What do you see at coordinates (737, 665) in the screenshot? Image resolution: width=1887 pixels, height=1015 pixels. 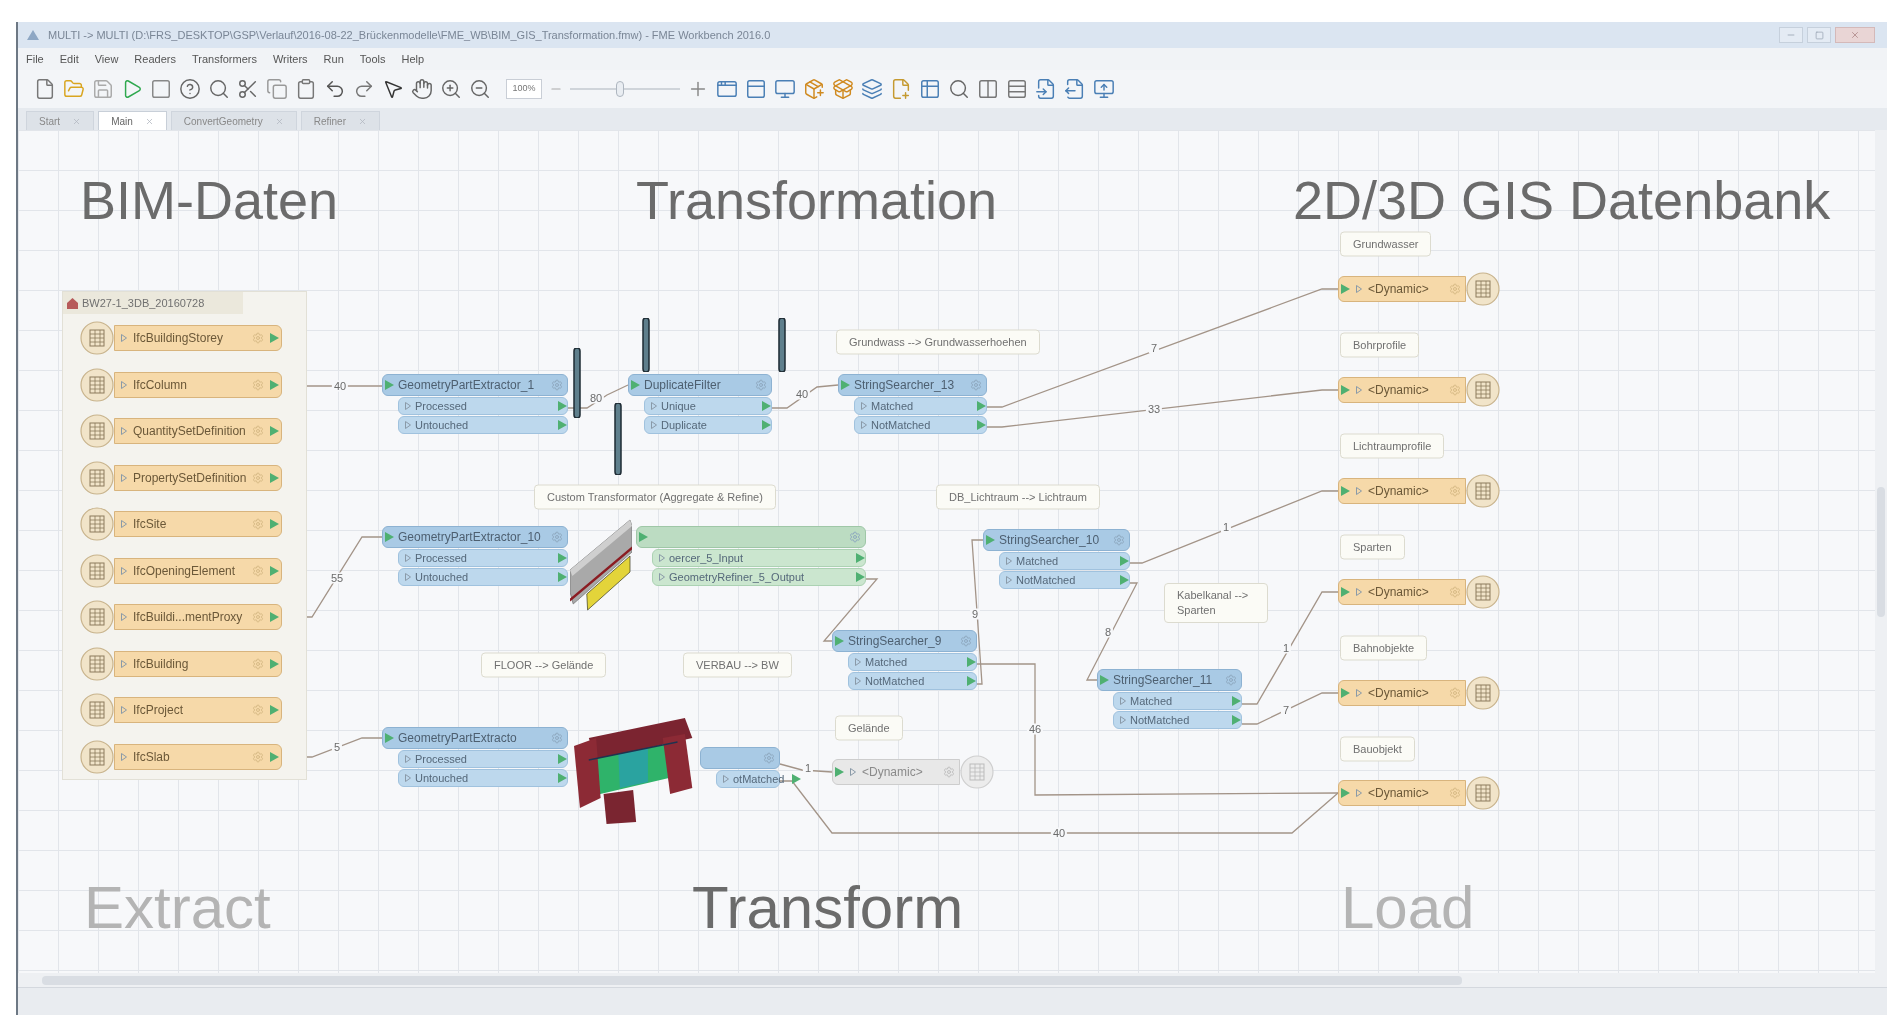 I see `annotation-note: VERBAU --> BW` at bounding box center [737, 665].